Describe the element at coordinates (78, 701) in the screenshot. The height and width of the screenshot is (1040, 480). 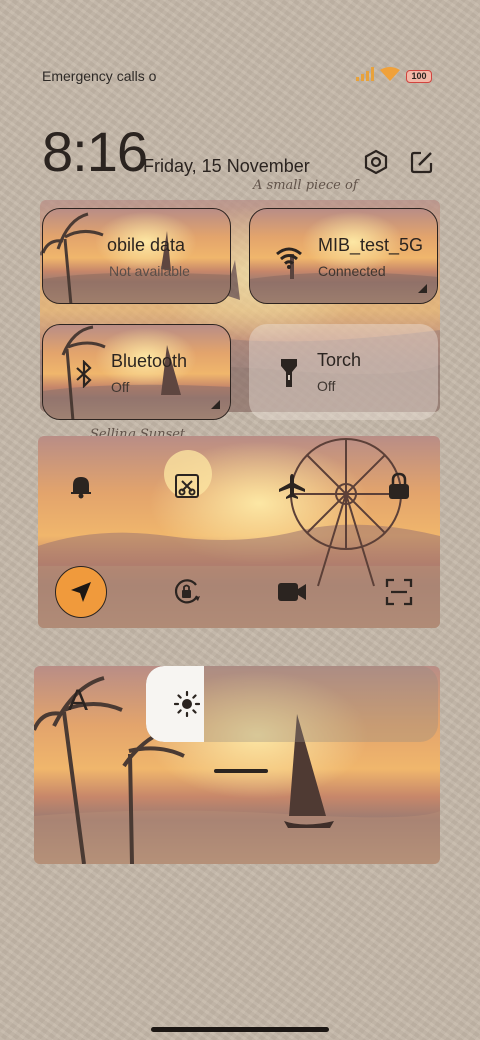
I see `auto-brightness-label: A` at that location.